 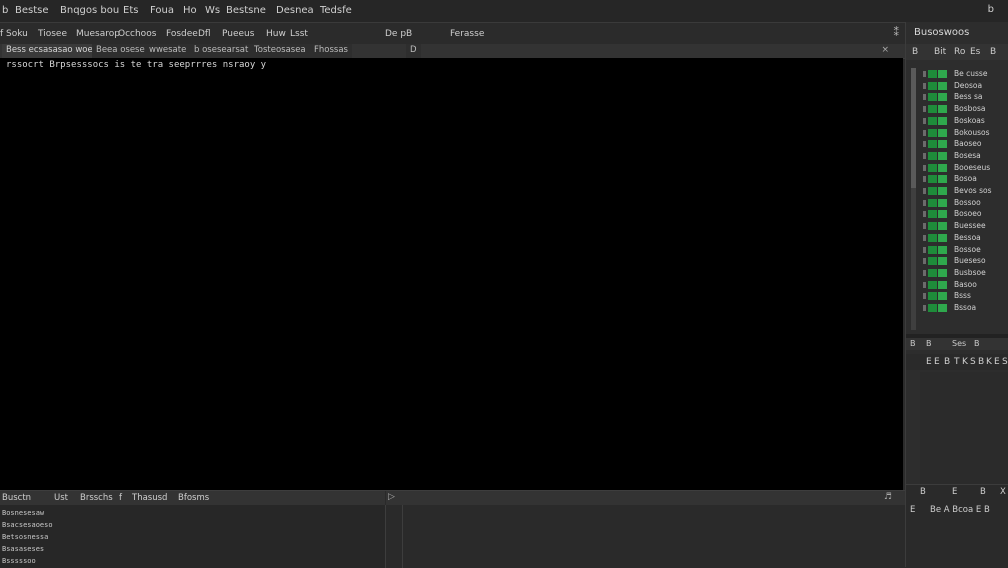 I want to click on rp-tool-7: K, so click(x=989, y=362).